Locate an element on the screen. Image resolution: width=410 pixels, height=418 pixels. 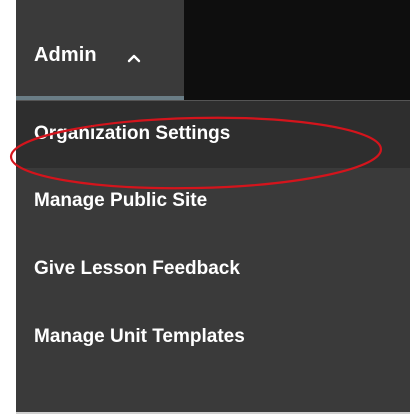
menu-bottom-border is located at coordinates (213, 413).